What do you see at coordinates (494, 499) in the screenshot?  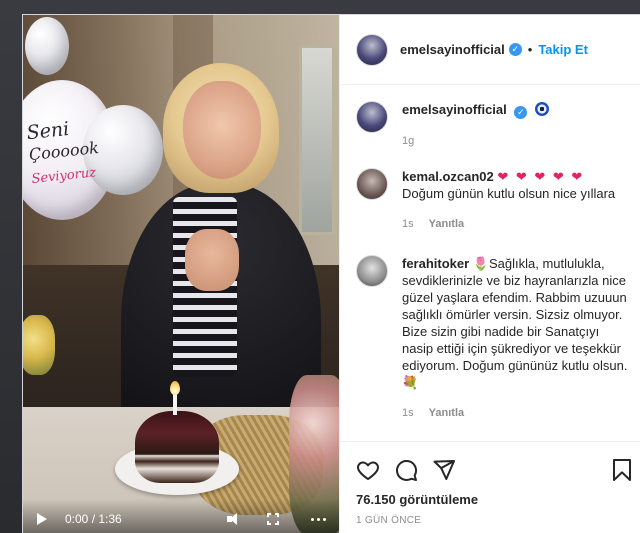 I see `view-count: 76.150 görüntüleme` at bounding box center [494, 499].